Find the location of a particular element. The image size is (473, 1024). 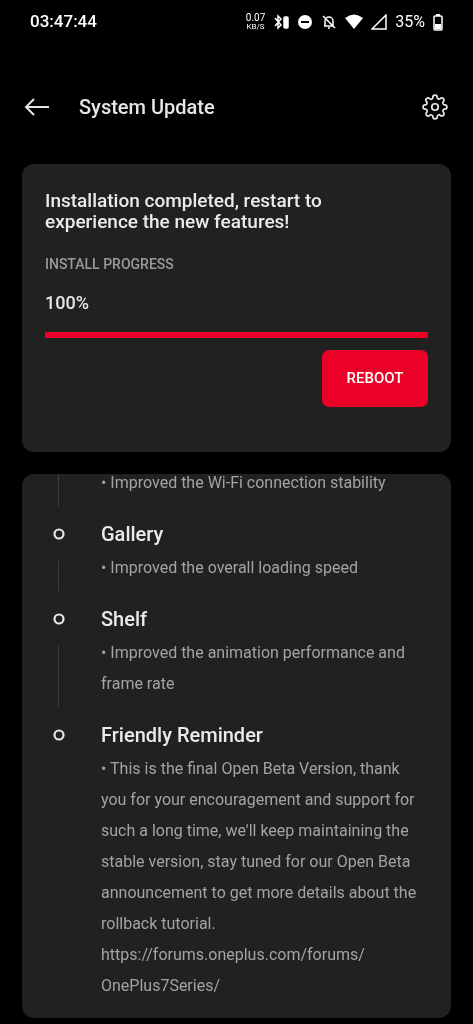

section-title: Shelf is located at coordinates (125, 619).